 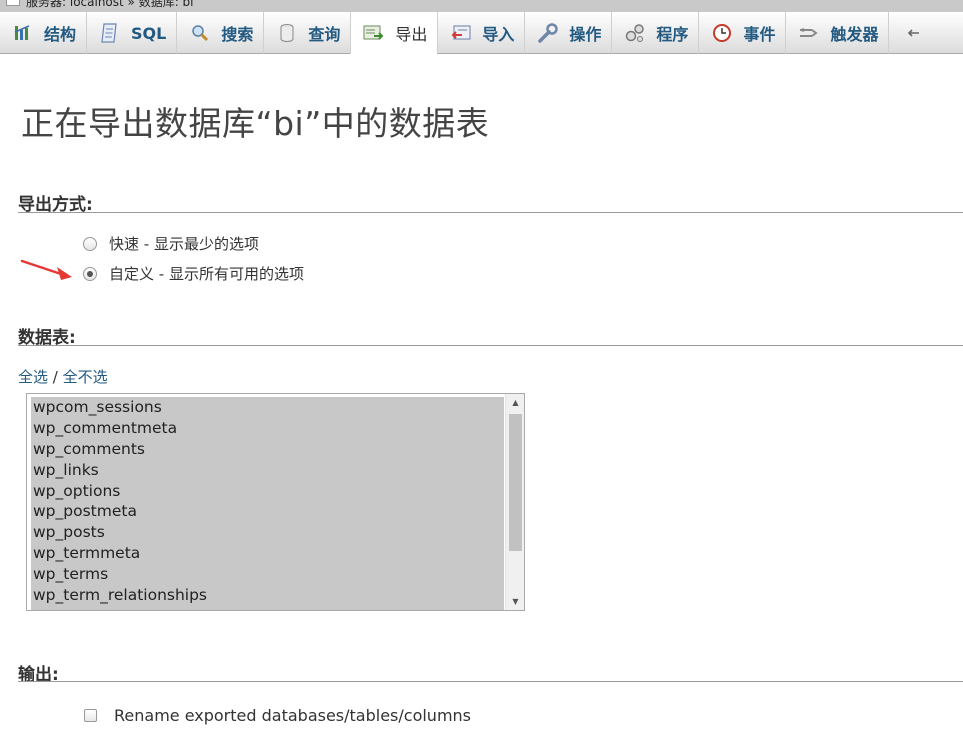 What do you see at coordinates (759, 34) in the screenshot?
I see `tab-label: 事件` at bounding box center [759, 34].